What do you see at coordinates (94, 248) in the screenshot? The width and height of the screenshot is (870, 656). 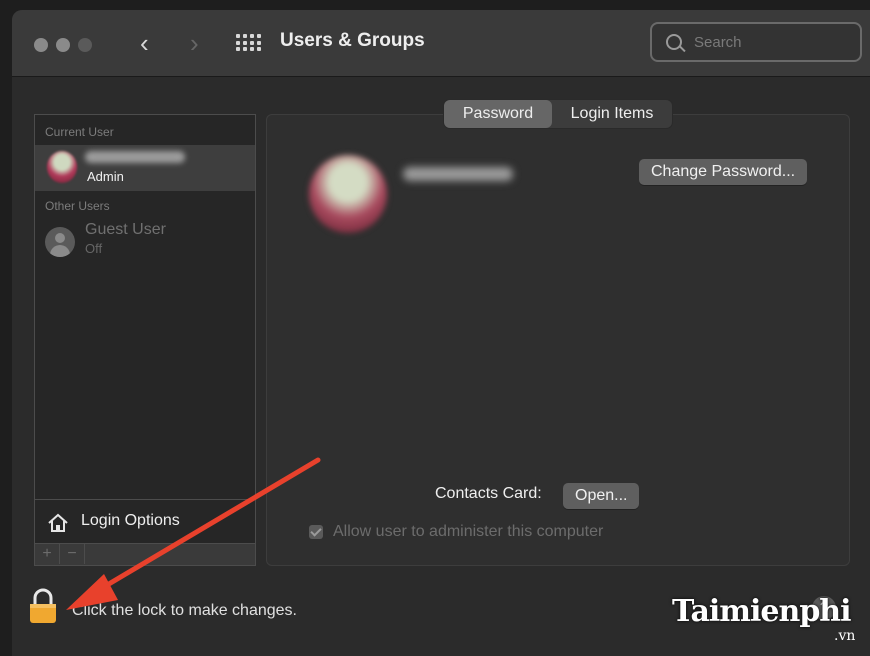 I see `guest-user-status: Off` at bounding box center [94, 248].